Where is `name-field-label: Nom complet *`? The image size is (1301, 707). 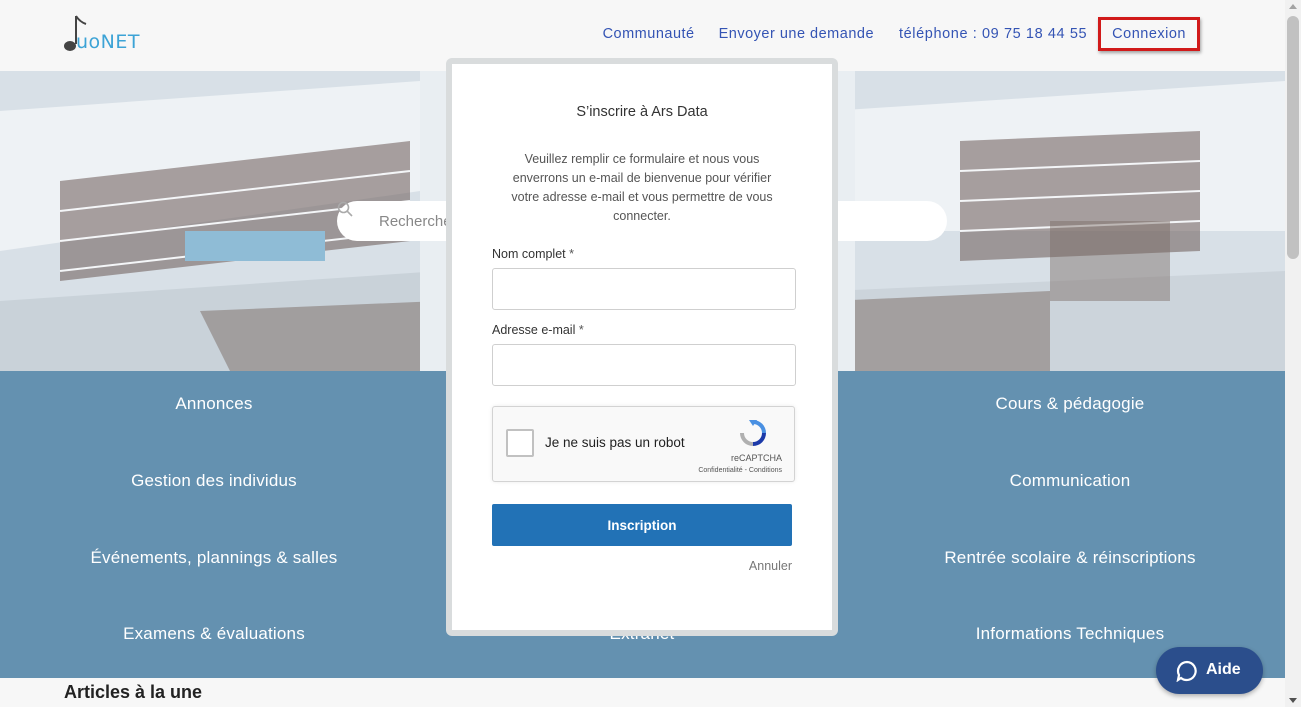
name-field-label: Nom complet * is located at coordinates (533, 254).